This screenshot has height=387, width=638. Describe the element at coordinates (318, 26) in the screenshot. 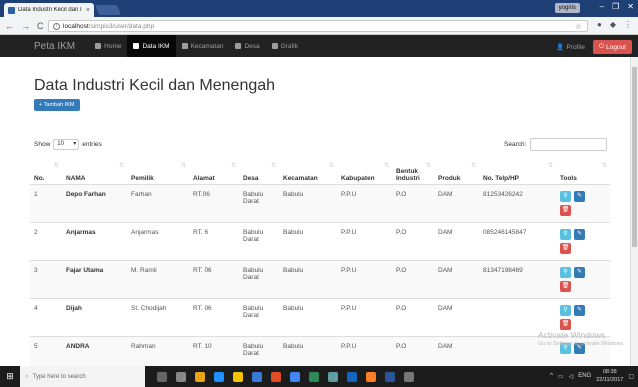

I see `address-bar: i localhost/simpis3/user/data.php ☆` at that location.